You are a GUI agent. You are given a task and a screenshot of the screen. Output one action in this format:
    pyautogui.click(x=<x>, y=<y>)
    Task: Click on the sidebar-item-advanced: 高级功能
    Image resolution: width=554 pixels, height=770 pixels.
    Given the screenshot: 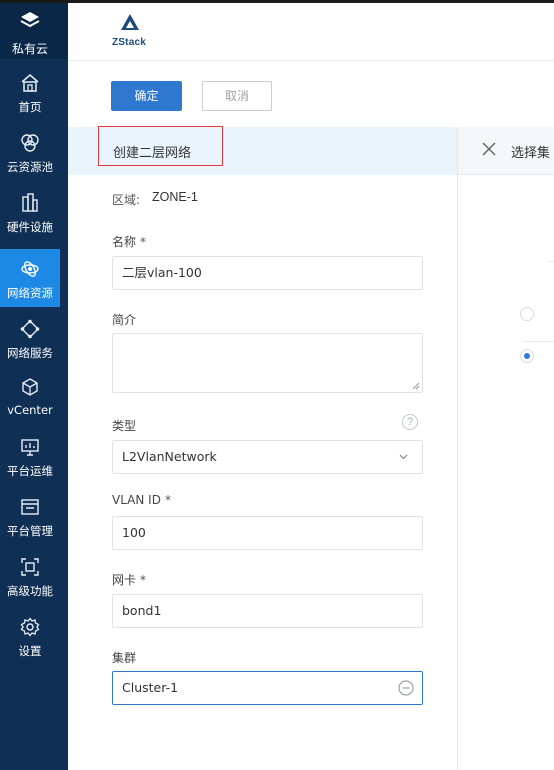 What is the action you would take?
    pyautogui.click(x=30, y=576)
    